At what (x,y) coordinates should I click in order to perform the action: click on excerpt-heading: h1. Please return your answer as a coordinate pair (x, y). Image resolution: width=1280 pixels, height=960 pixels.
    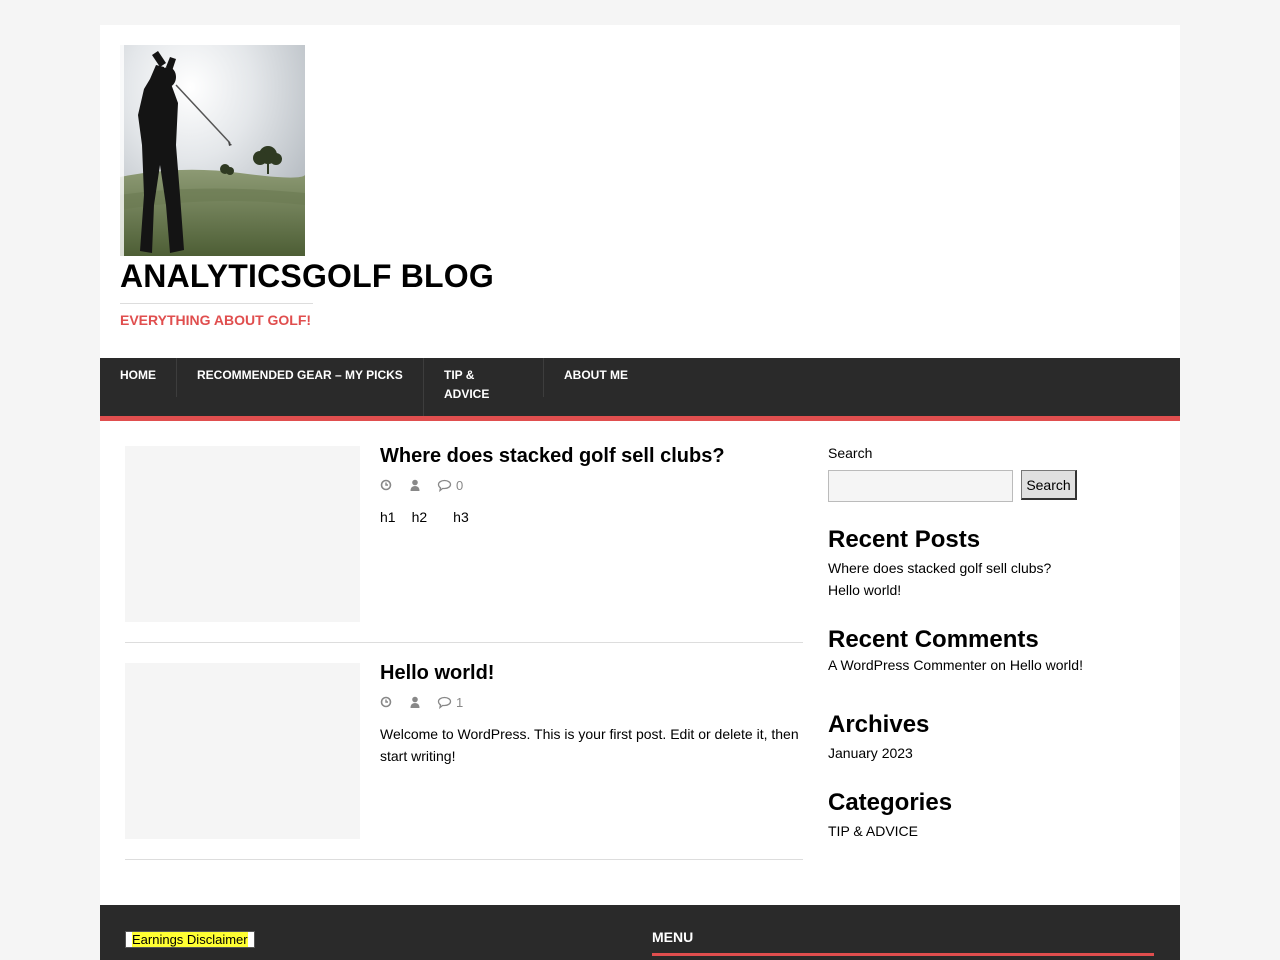
    Looking at the image, I should click on (388, 517).